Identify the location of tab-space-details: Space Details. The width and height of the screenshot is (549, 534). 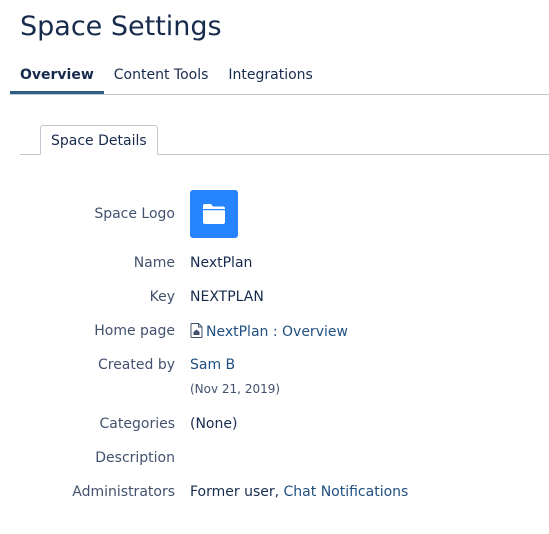
(99, 140).